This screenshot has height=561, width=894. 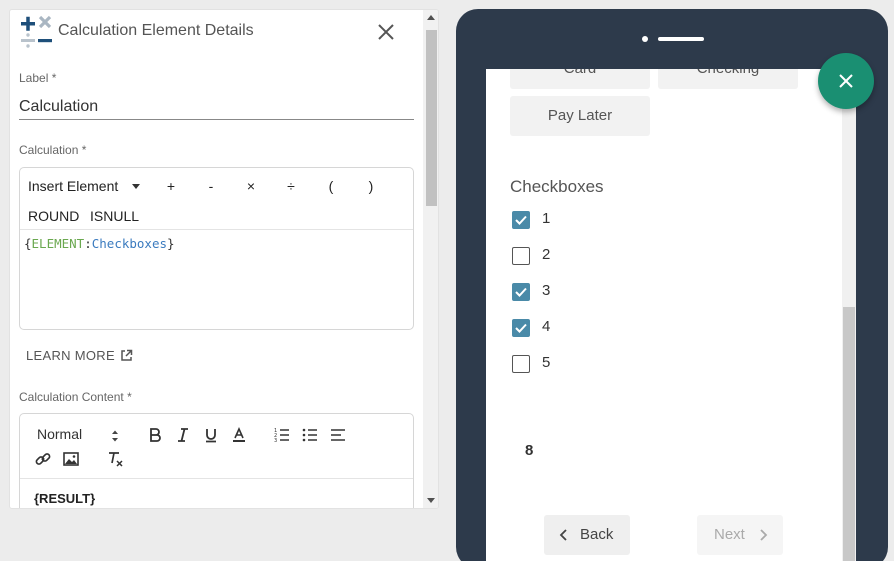 What do you see at coordinates (386, 32) in the screenshot?
I see `close-icon` at bounding box center [386, 32].